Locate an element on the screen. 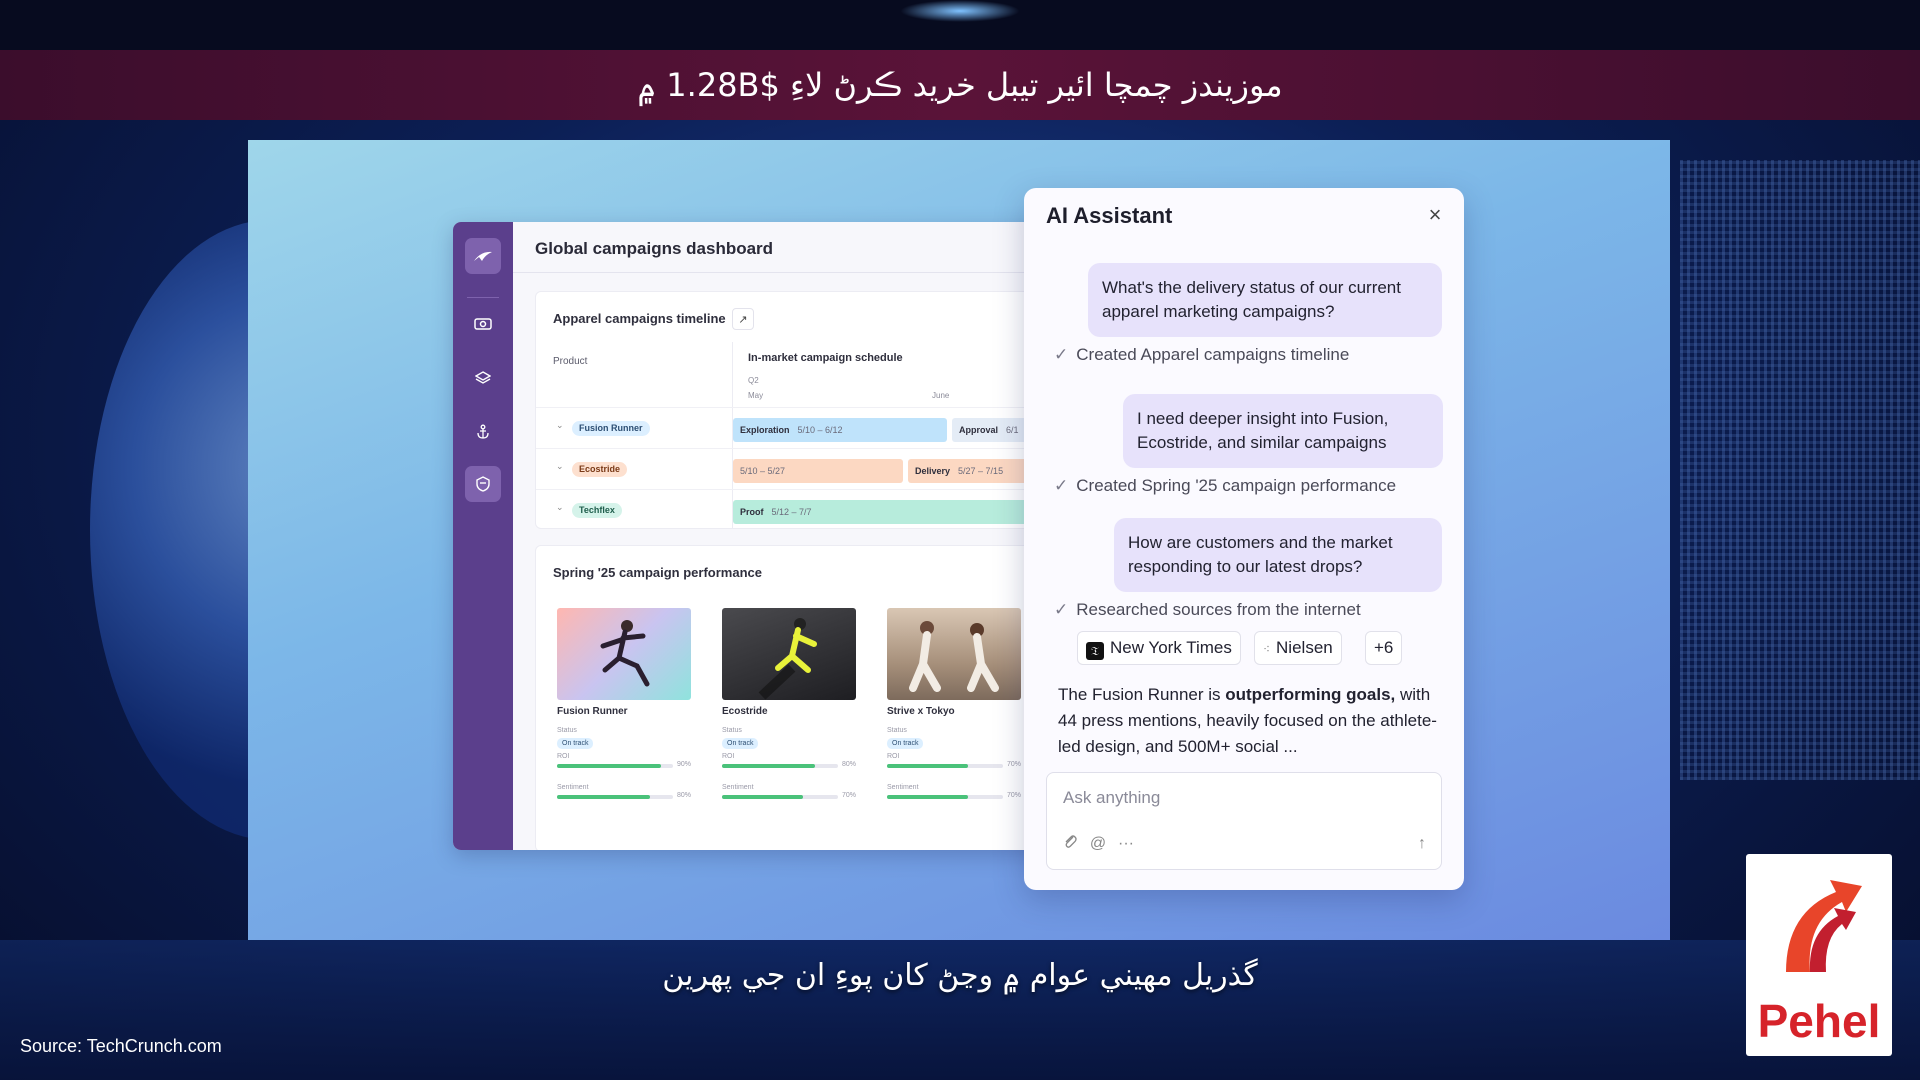 The width and height of the screenshot is (1920, 1080). roi-value: 70% is located at coordinates (1014, 764).